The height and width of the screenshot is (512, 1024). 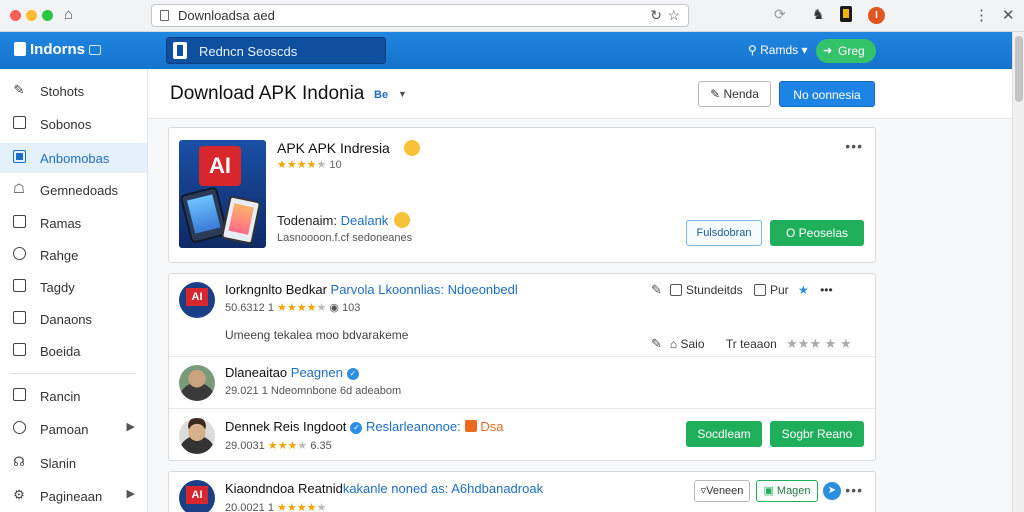 What do you see at coordinates (724, 233) in the screenshot?
I see `details-button: Fulsdobran` at bounding box center [724, 233].